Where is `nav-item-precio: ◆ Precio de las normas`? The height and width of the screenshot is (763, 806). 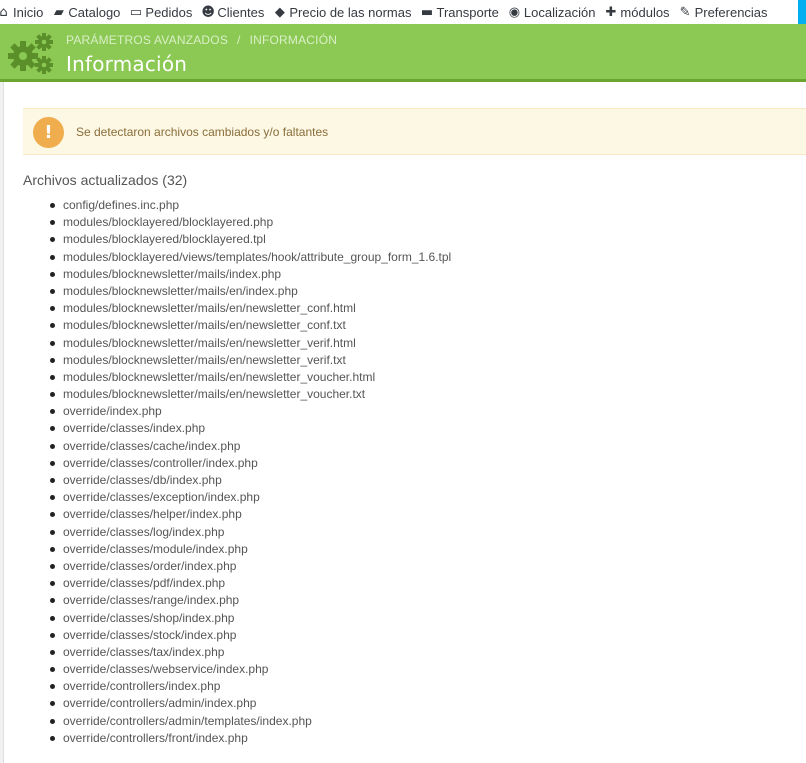 nav-item-precio: ◆ Precio de las normas is located at coordinates (342, 12).